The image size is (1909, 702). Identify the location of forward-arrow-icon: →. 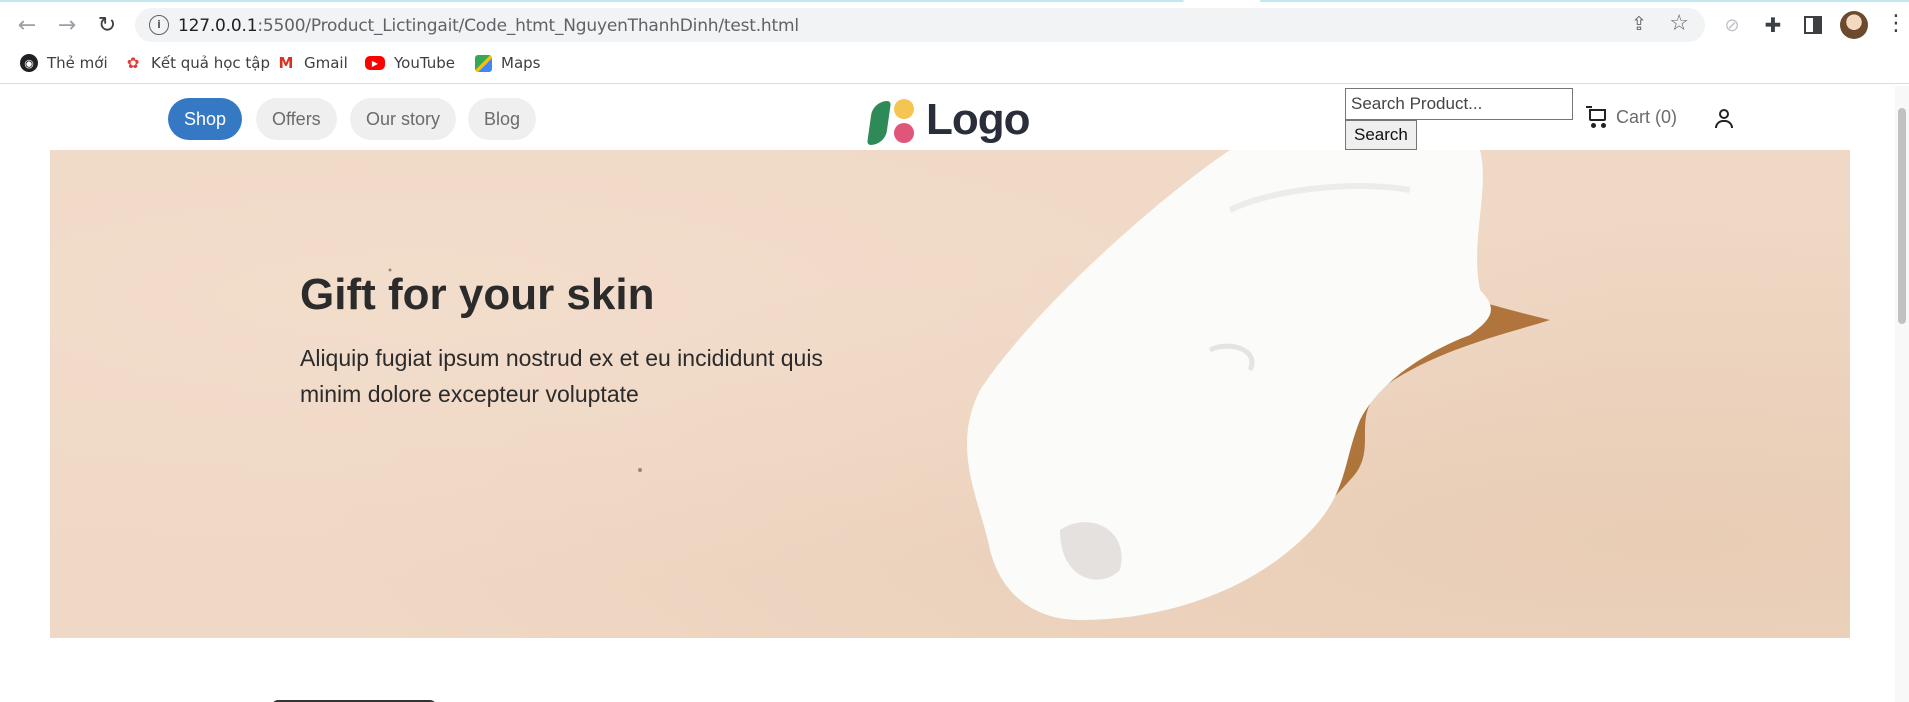
(67, 25).